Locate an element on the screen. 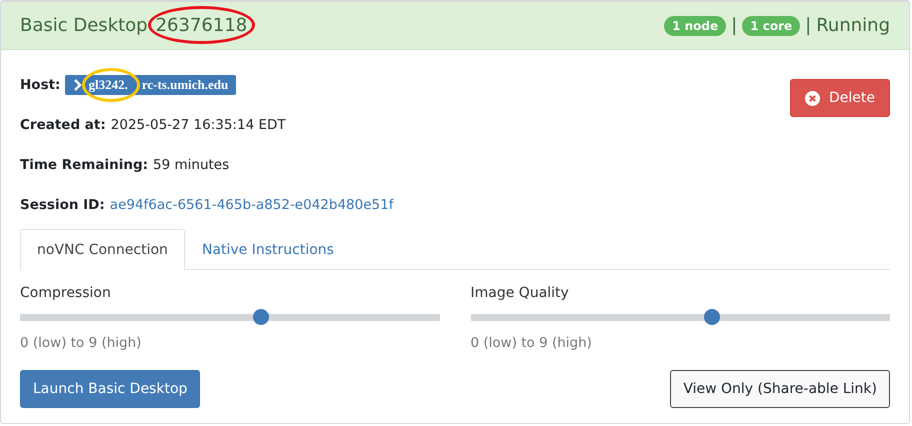  delete-button: Delete is located at coordinates (840, 98).